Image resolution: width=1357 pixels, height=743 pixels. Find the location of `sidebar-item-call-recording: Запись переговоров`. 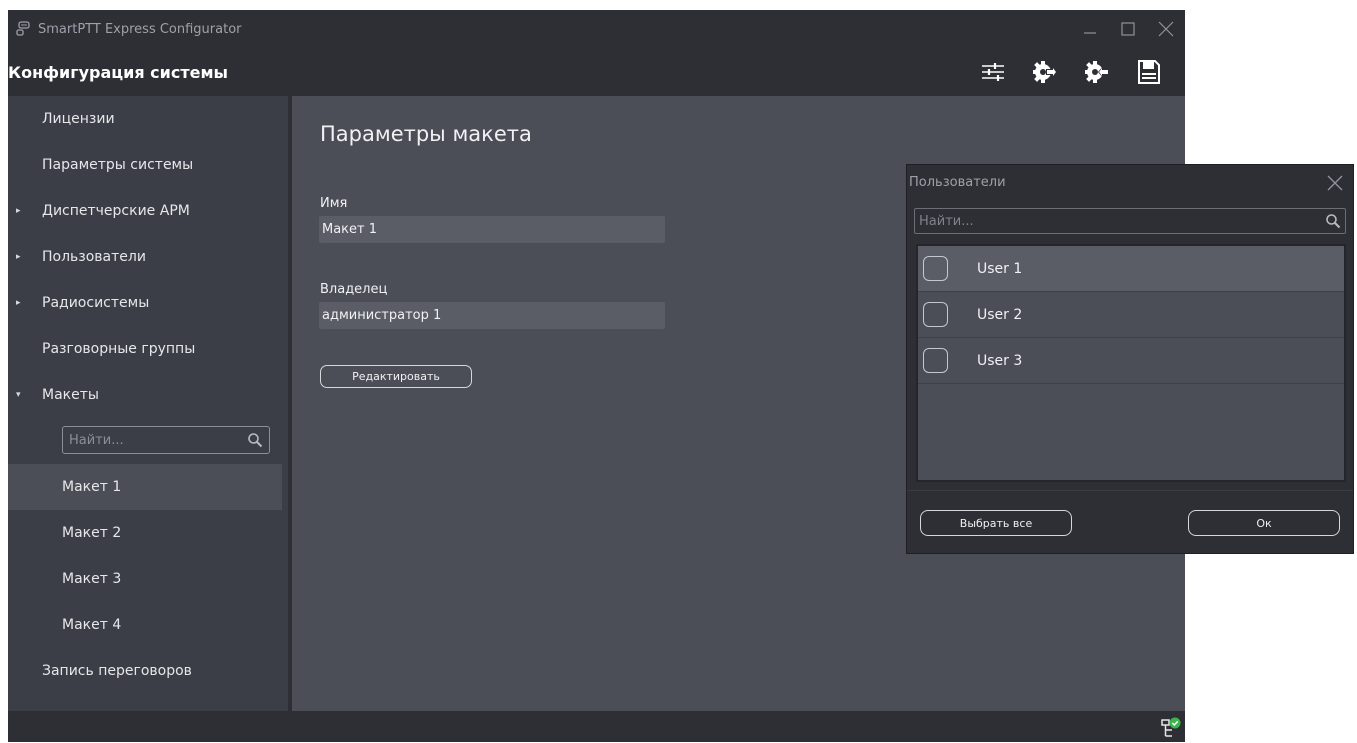

sidebar-item-call-recording: Запись переговоров is located at coordinates (145, 671).